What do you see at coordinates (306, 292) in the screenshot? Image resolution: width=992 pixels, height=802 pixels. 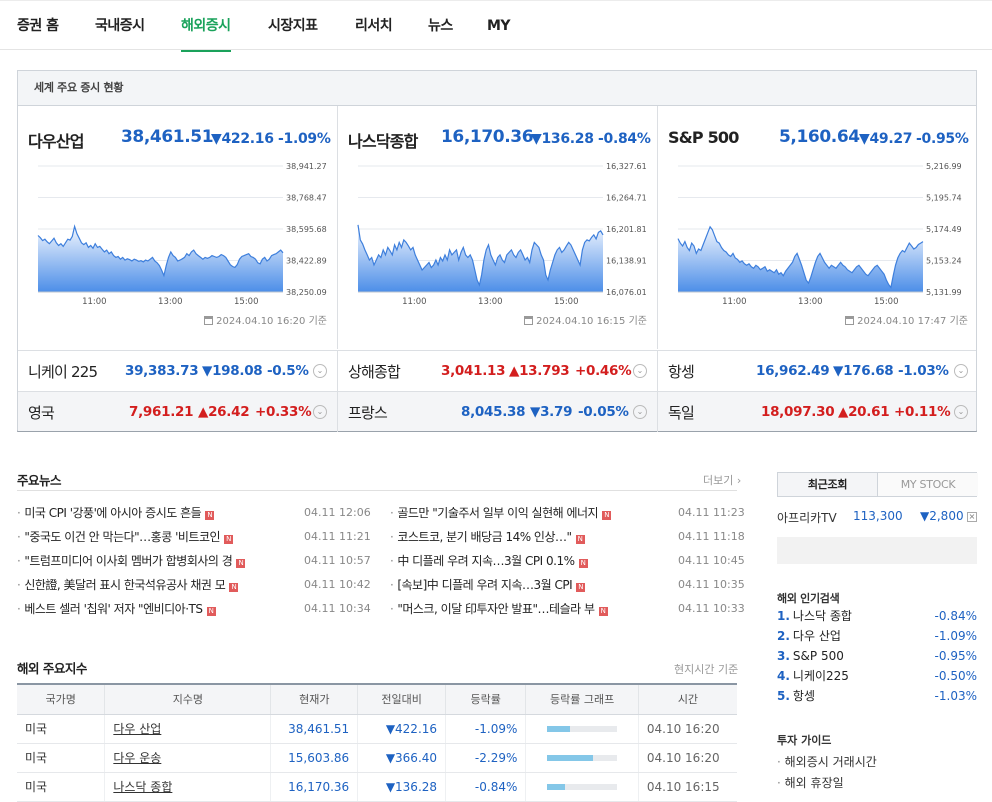 I see `y-tick-label: 38,250.09` at bounding box center [306, 292].